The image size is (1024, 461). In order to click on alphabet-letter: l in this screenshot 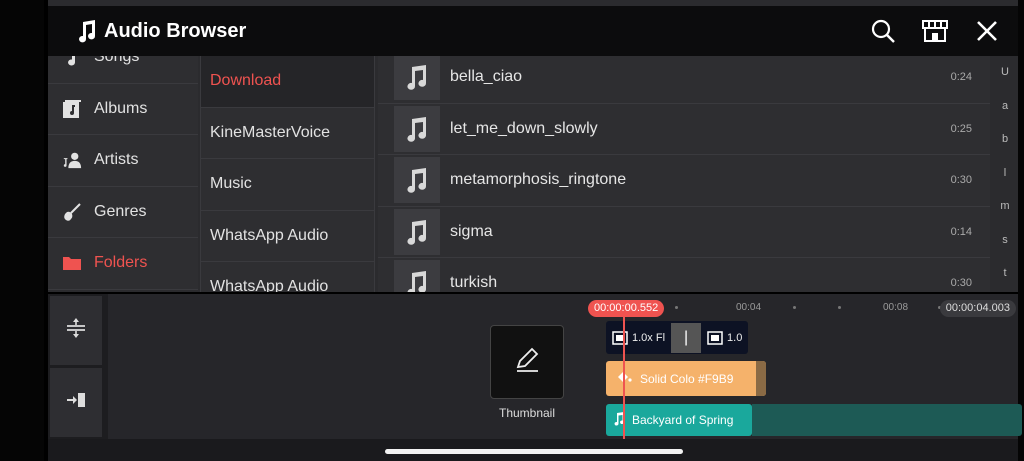, I will do `click(1005, 174)`.